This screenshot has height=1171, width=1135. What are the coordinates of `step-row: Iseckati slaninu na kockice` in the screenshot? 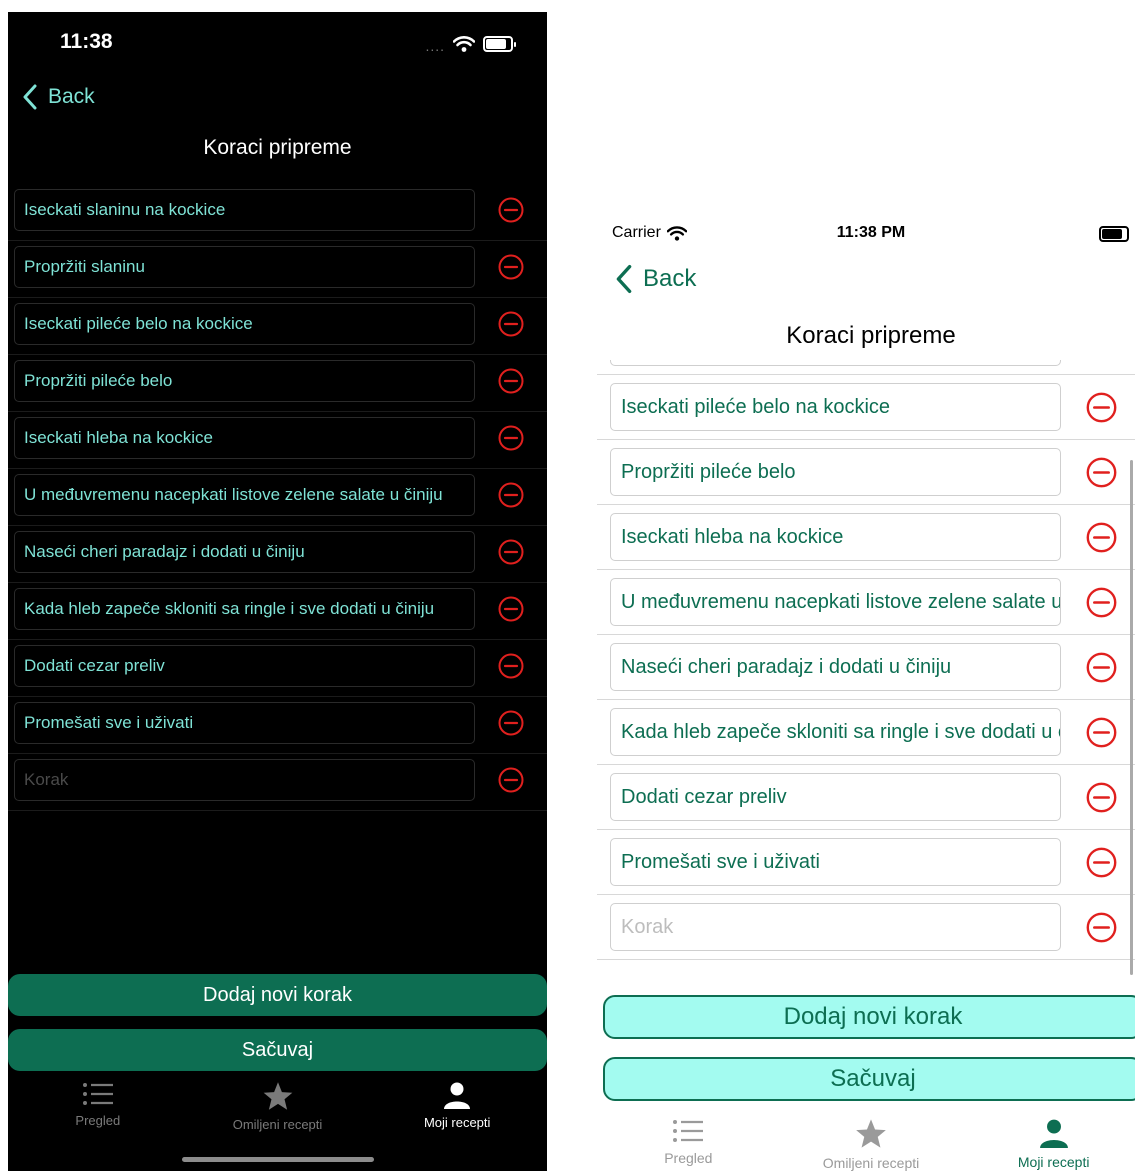 It's located at (277, 212).